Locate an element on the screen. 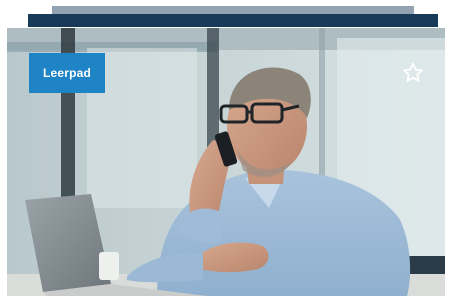  learning-path-badge: Leerpad is located at coordinates (67, 73).